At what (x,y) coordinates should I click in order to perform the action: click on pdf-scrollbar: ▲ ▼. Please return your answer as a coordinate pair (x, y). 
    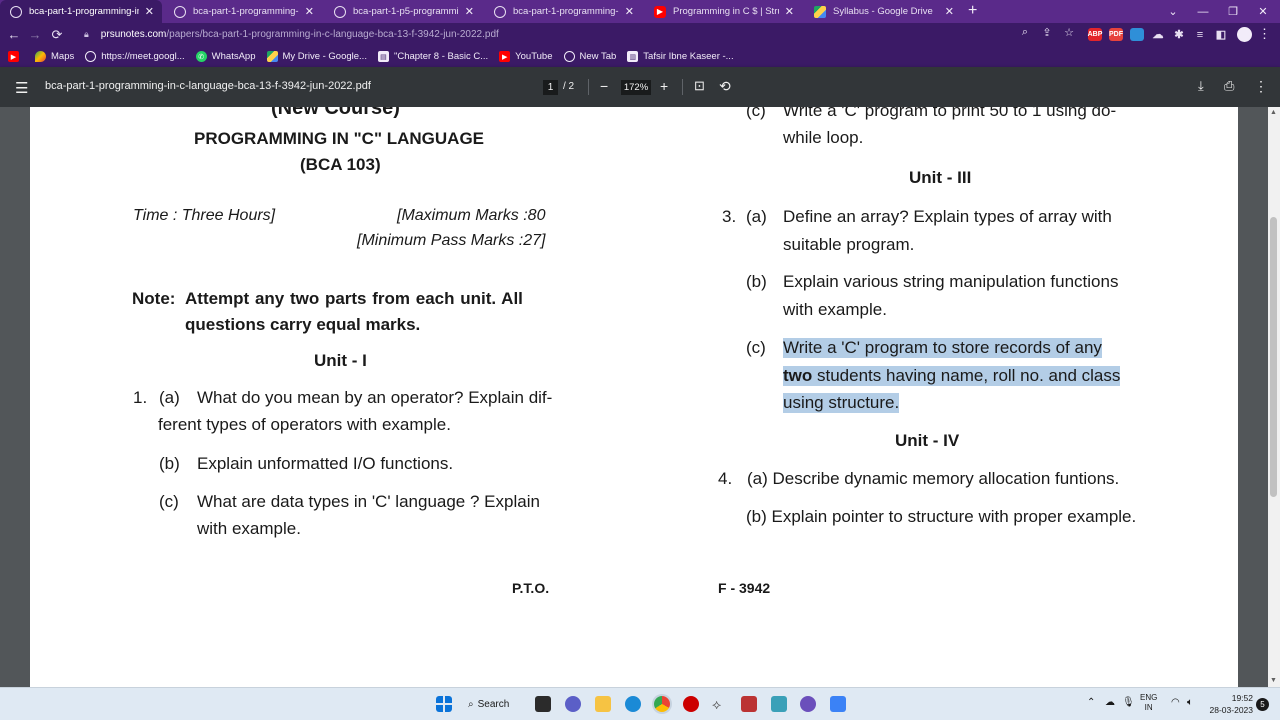
    Looking at the image, I should click on (1274, 397).